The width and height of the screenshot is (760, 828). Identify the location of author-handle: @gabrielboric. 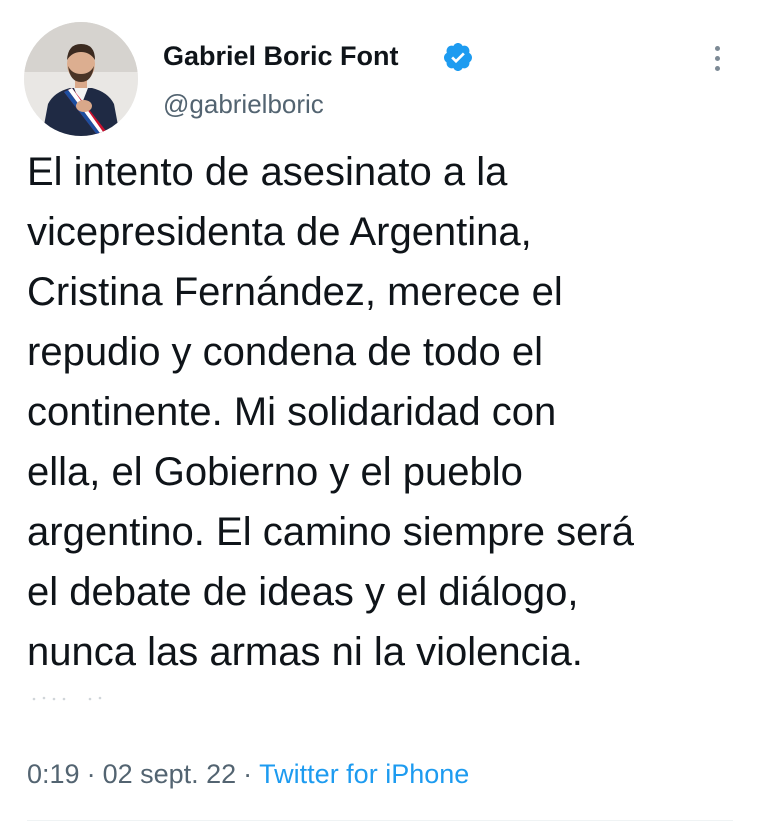
(243, 104).